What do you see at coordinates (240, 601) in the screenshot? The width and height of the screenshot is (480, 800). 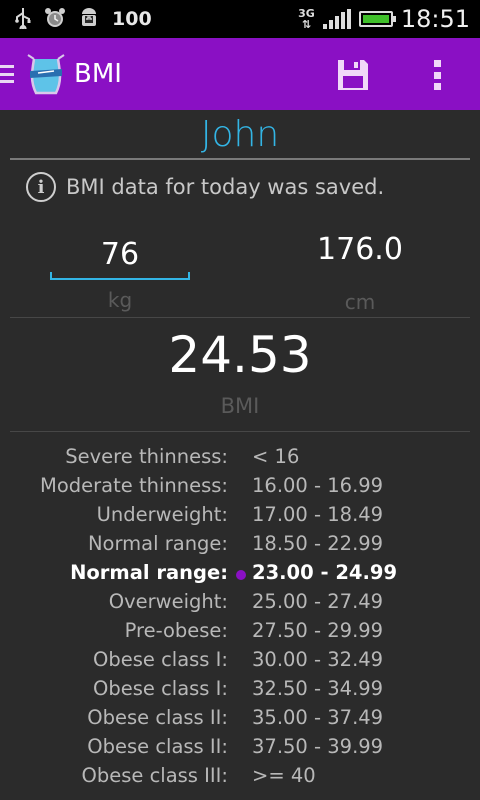 I see `category-row: Overweight: 25.00 - 27.49` at bounding box center [240, 601].